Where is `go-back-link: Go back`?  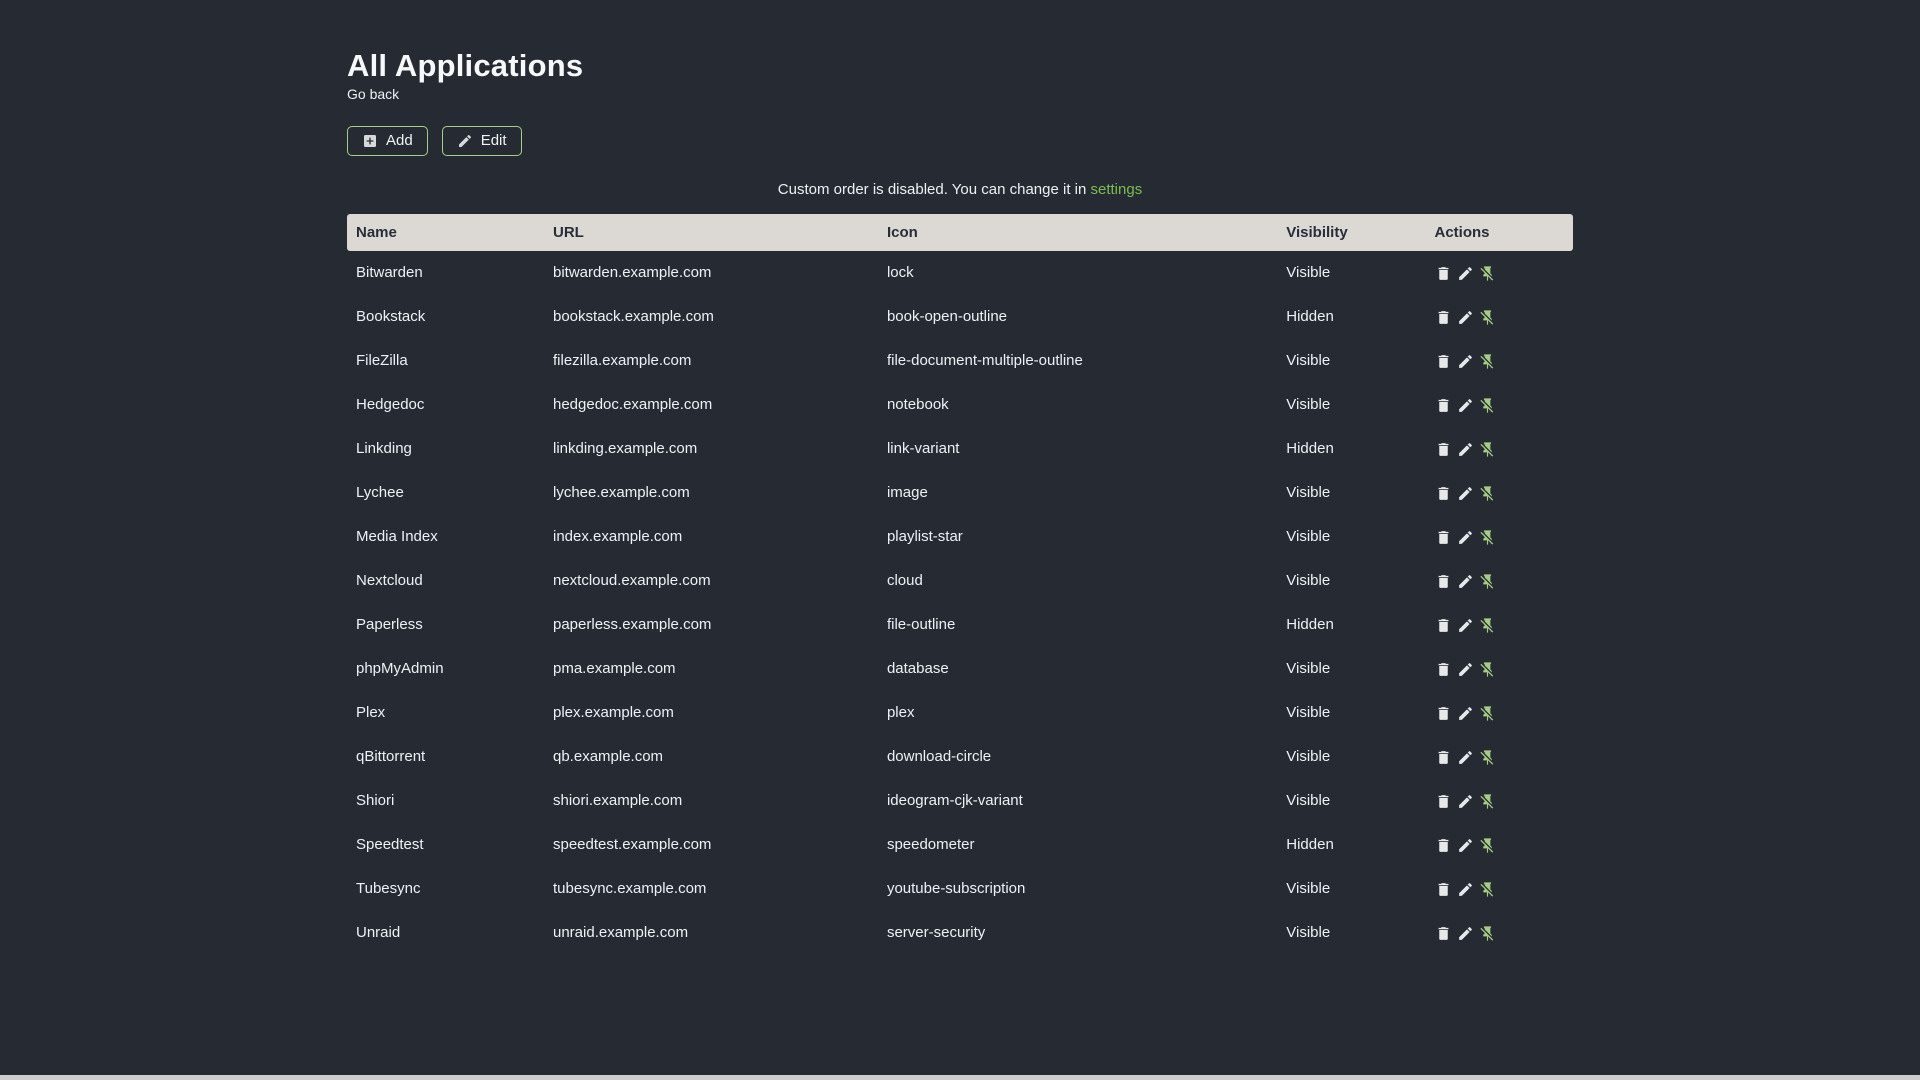 go-back-link: Go back is located at coordinates (373, 94).